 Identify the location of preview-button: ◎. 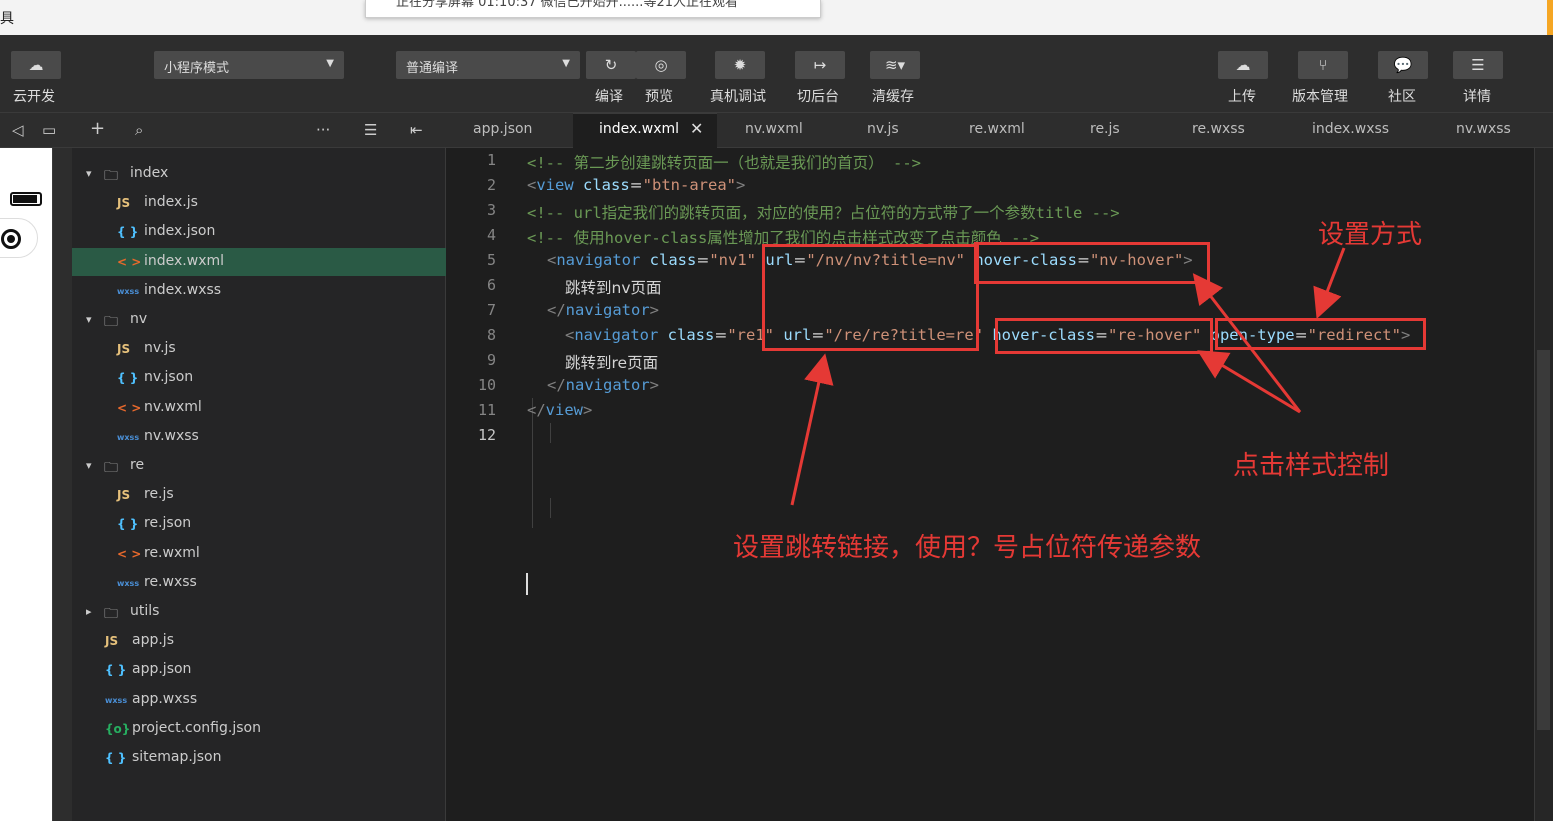
(661, 65).